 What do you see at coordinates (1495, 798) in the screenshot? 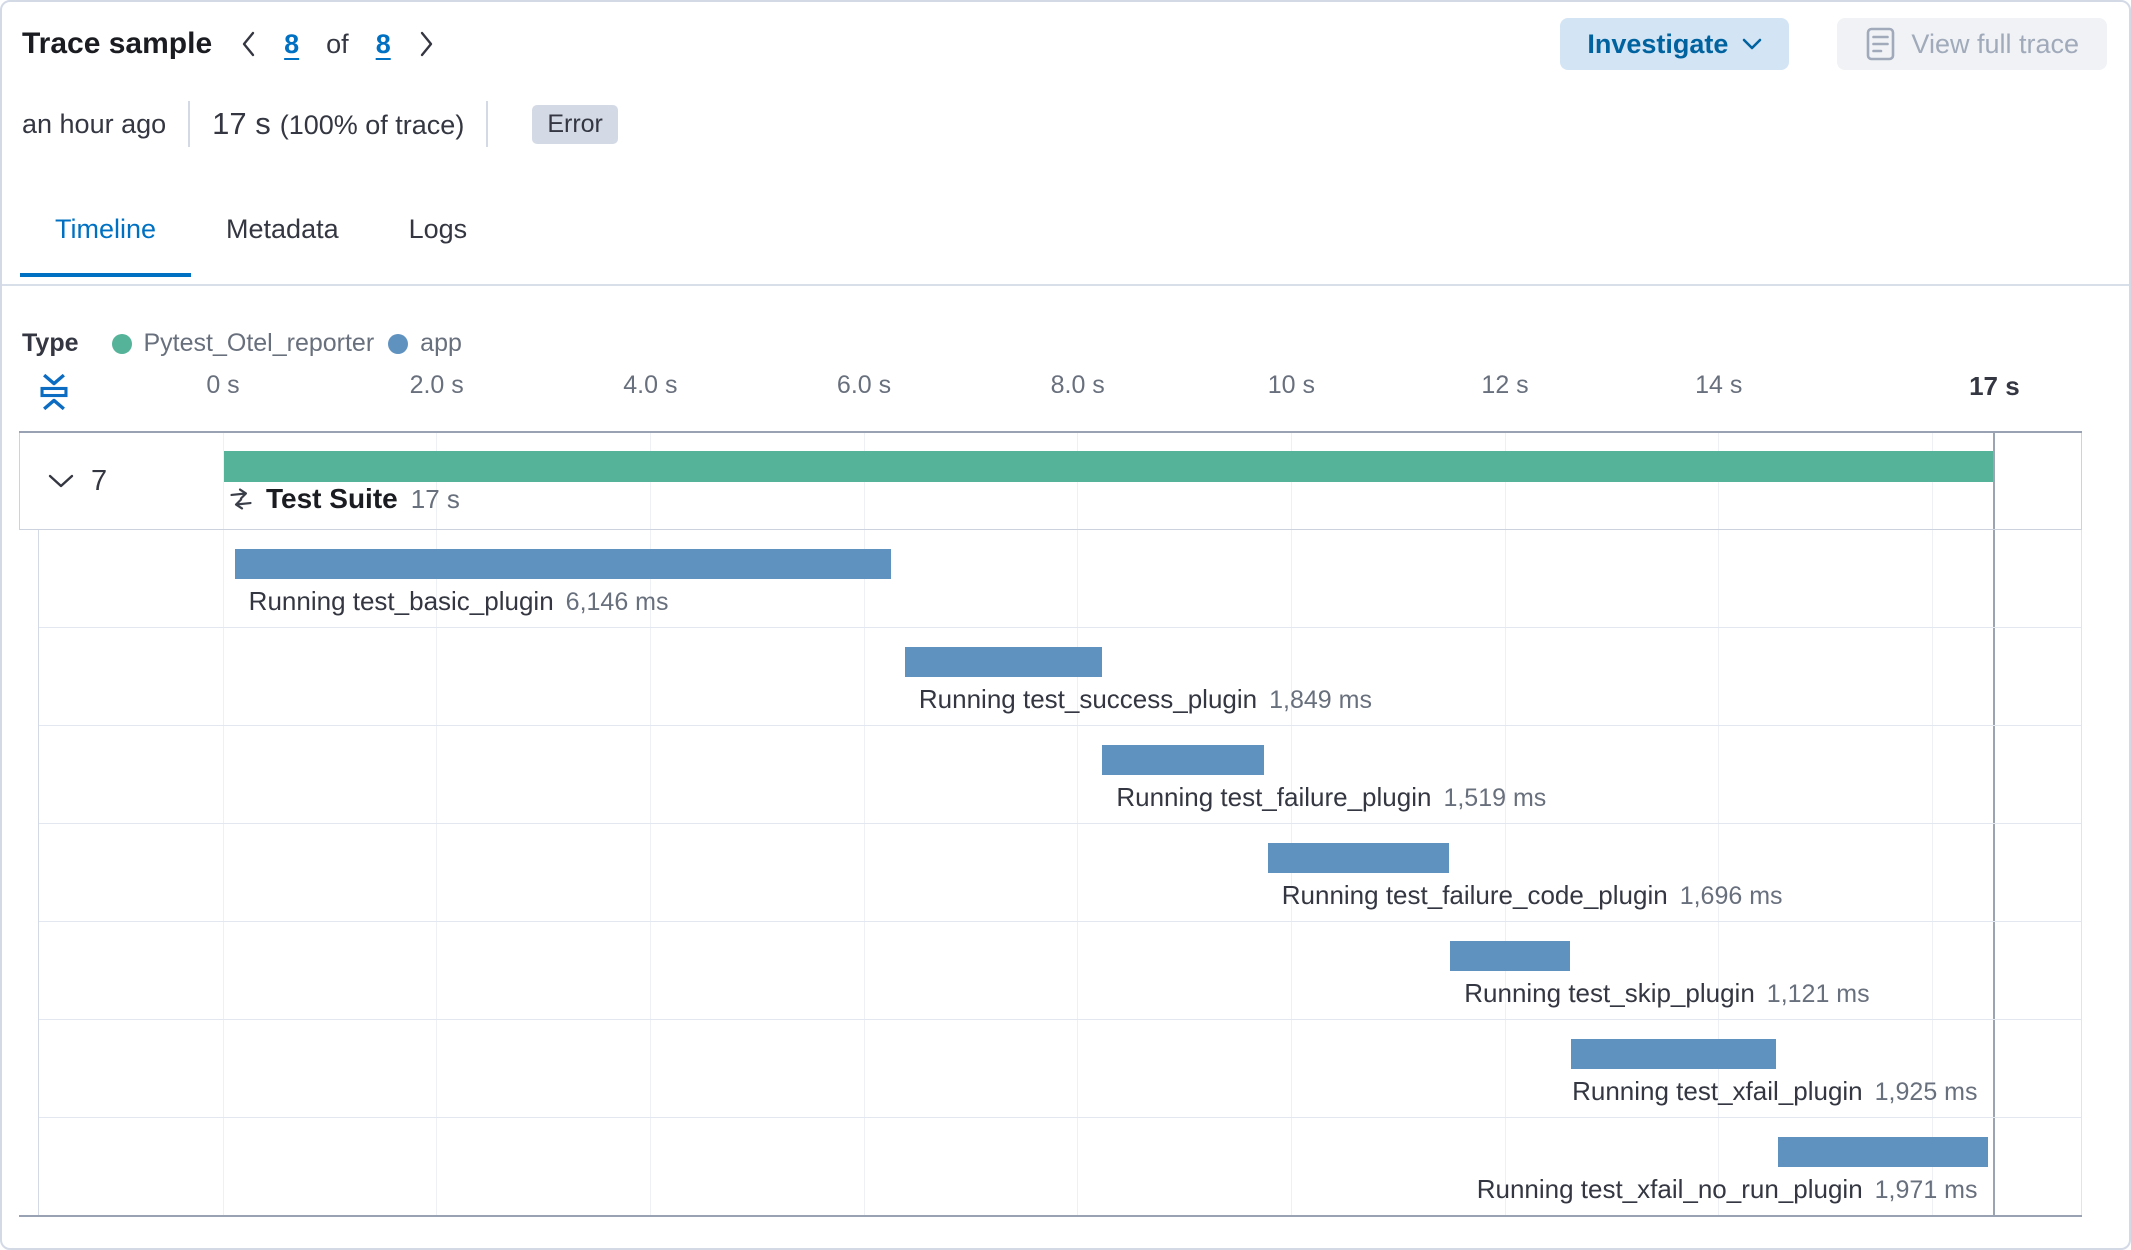
I see `span-duration: 1,519 ms` at bounding box center [1495, 798].